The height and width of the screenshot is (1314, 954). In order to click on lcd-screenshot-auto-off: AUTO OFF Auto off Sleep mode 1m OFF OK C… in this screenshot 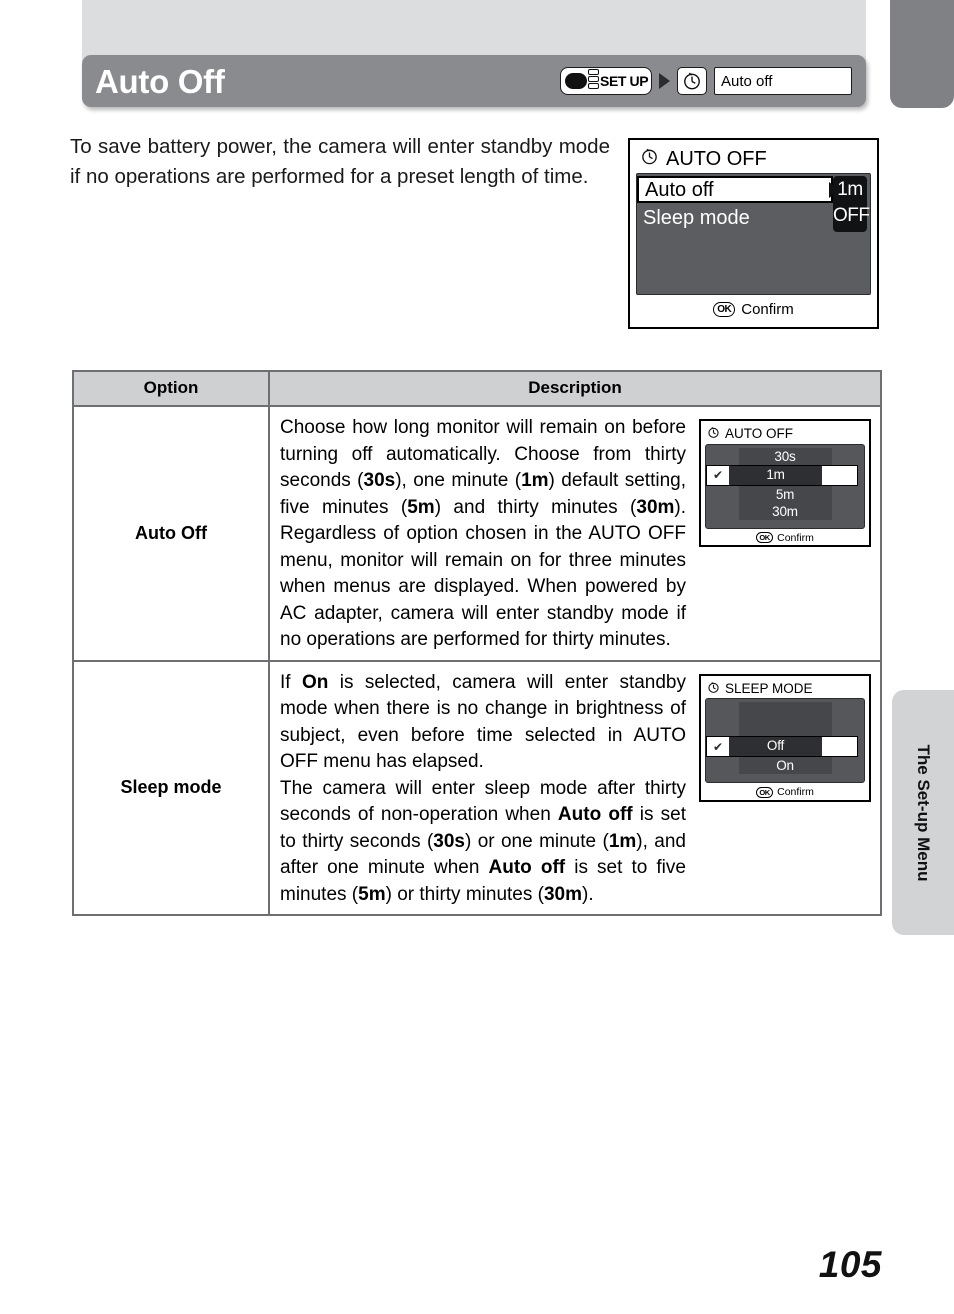, I will do `click(753, 233)`.